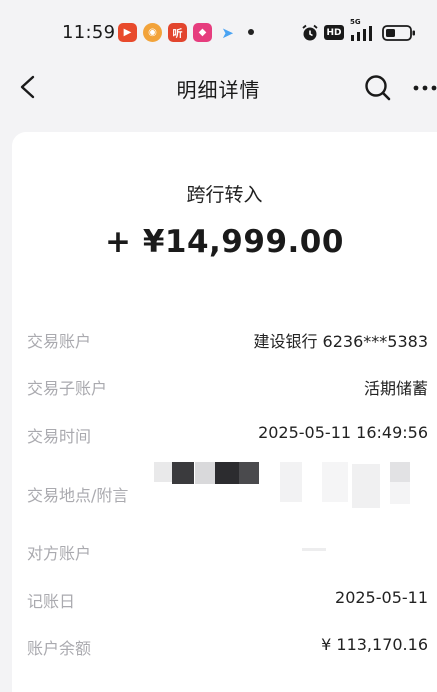  Describe the element at coordinates (59, 648) in the screenshot. I see `balance-label: 账户余额` at that location.